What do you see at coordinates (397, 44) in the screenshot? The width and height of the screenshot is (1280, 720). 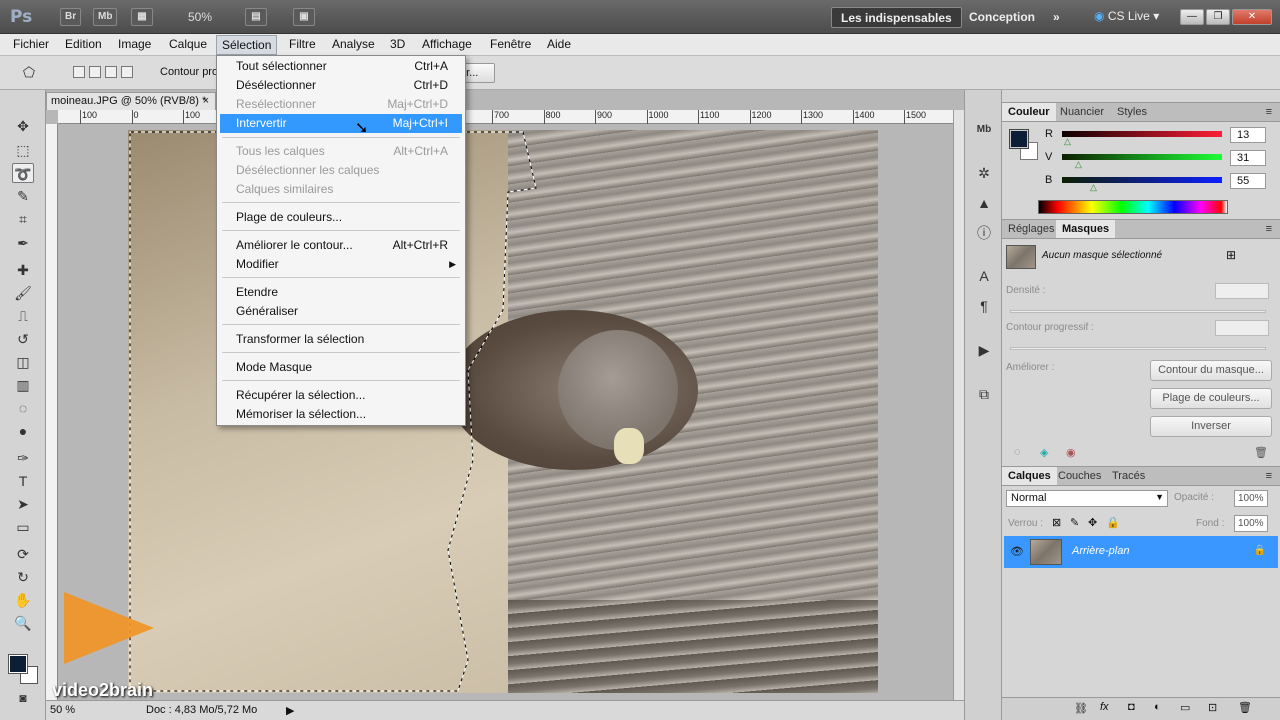 I see `menu-3d: 3D` at bounding box center [397, 44].